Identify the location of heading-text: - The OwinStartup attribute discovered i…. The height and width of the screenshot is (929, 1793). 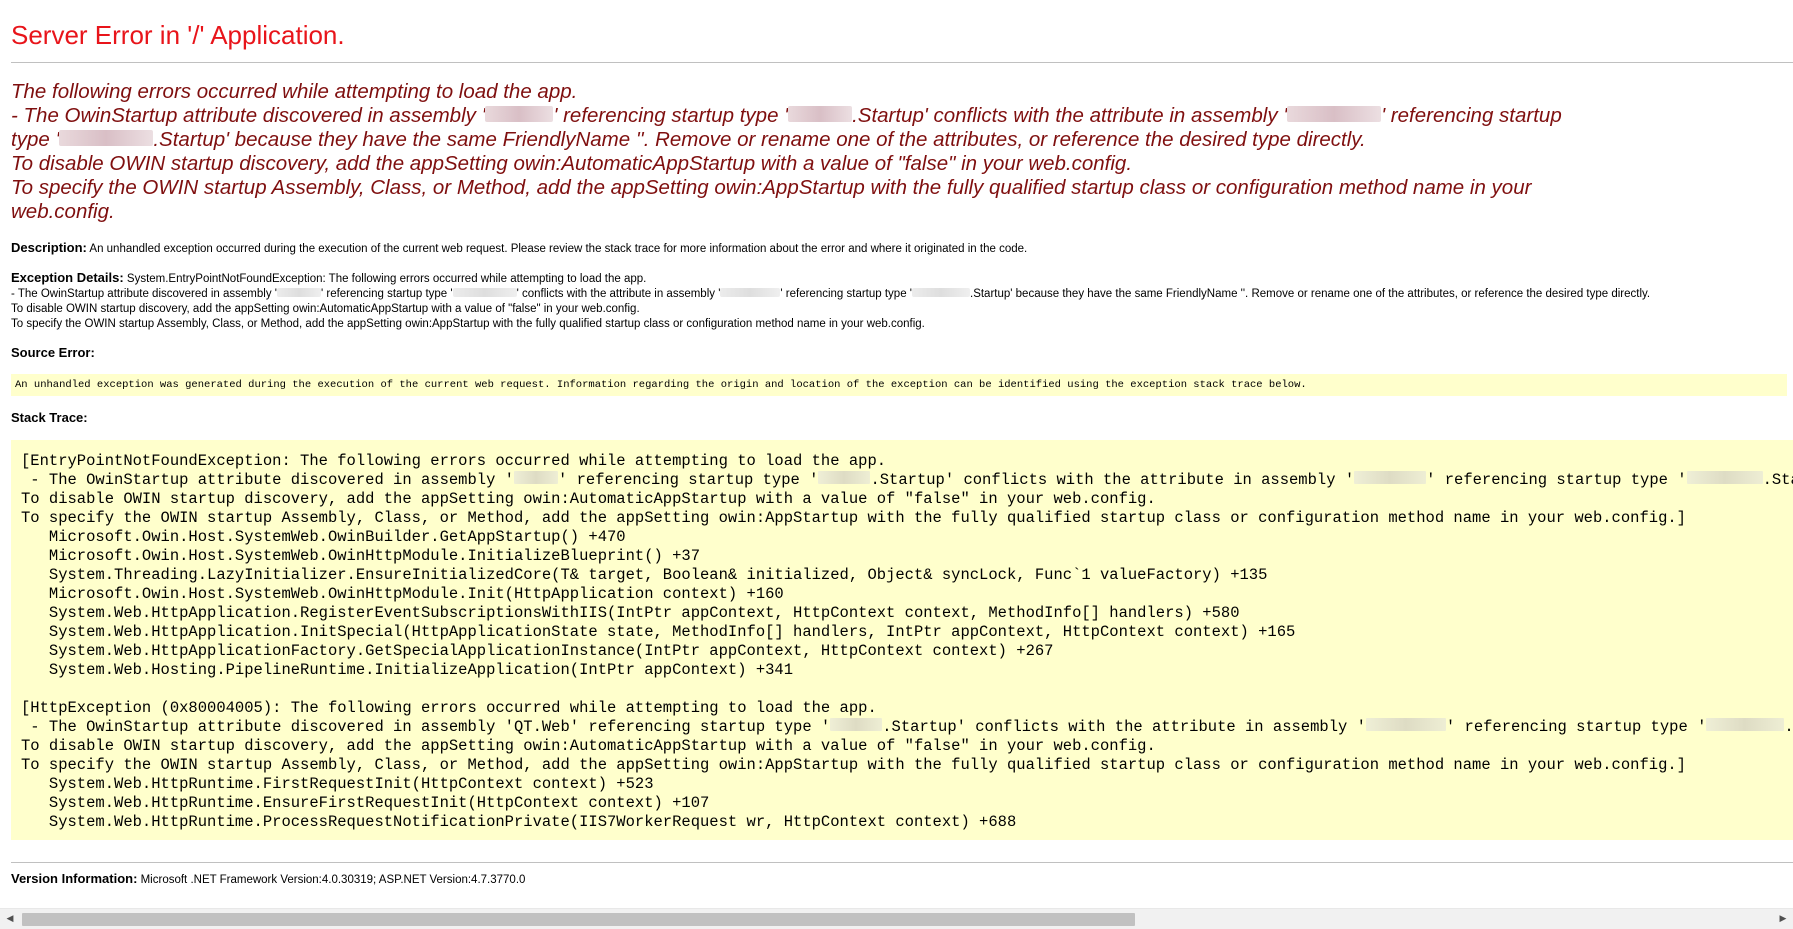
(248, 115).